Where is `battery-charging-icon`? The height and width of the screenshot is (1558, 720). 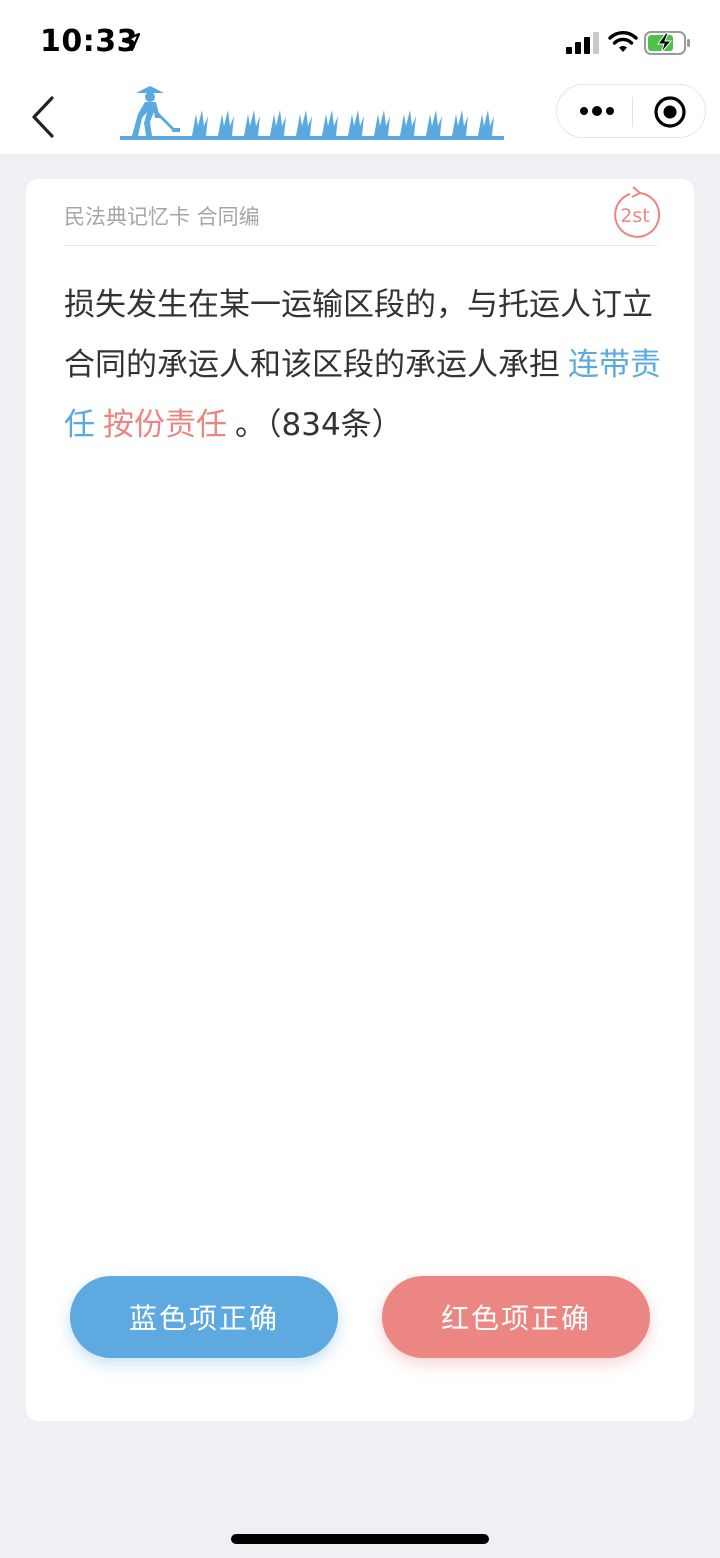
battery-charging-icon is located at coordinates (667, 43).